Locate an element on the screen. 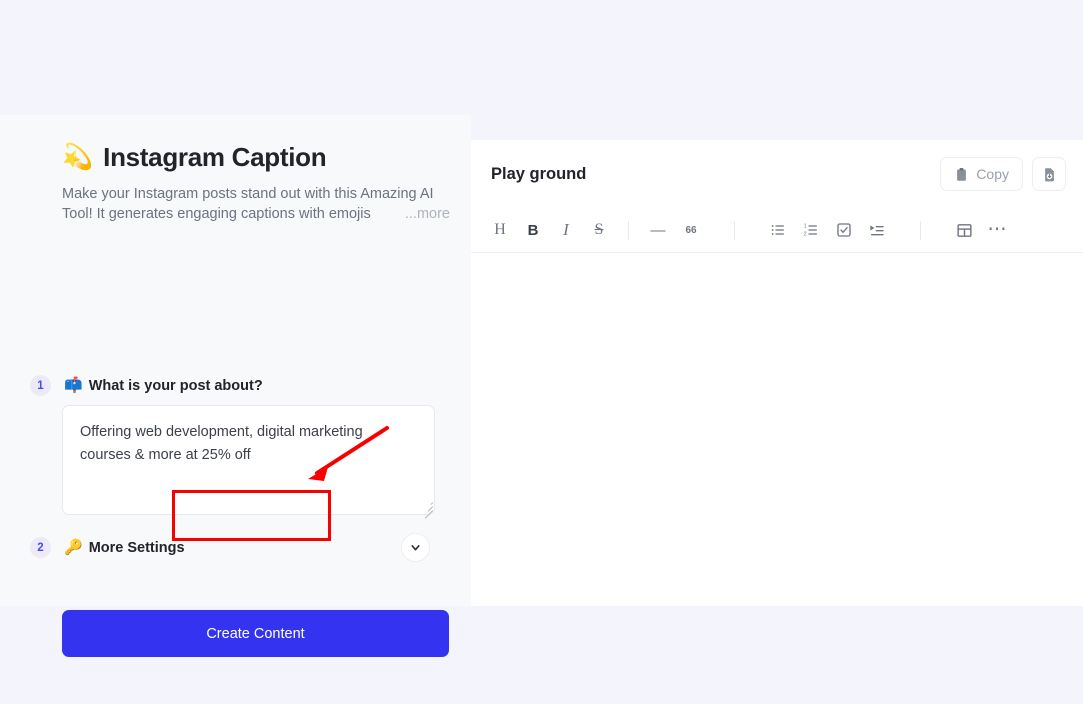  step-number-badge: 1 is located at coordinates (40, 385).